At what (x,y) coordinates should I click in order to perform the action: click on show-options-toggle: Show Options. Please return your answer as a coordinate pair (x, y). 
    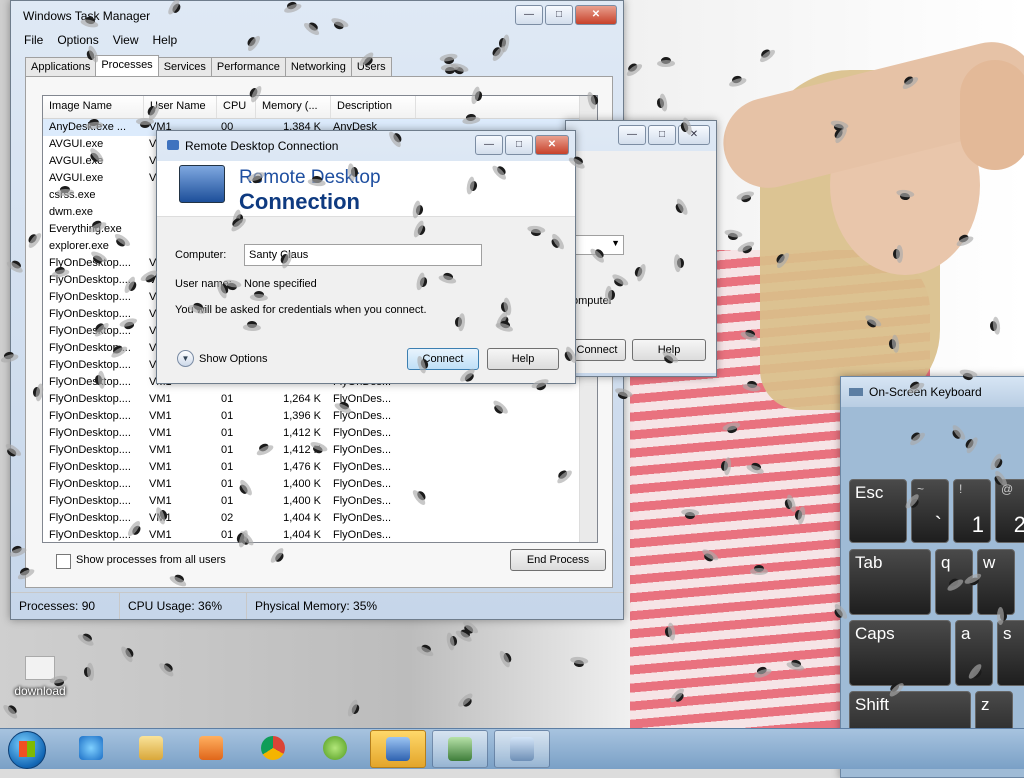
    Looking at the image, I should click on (233, 359).